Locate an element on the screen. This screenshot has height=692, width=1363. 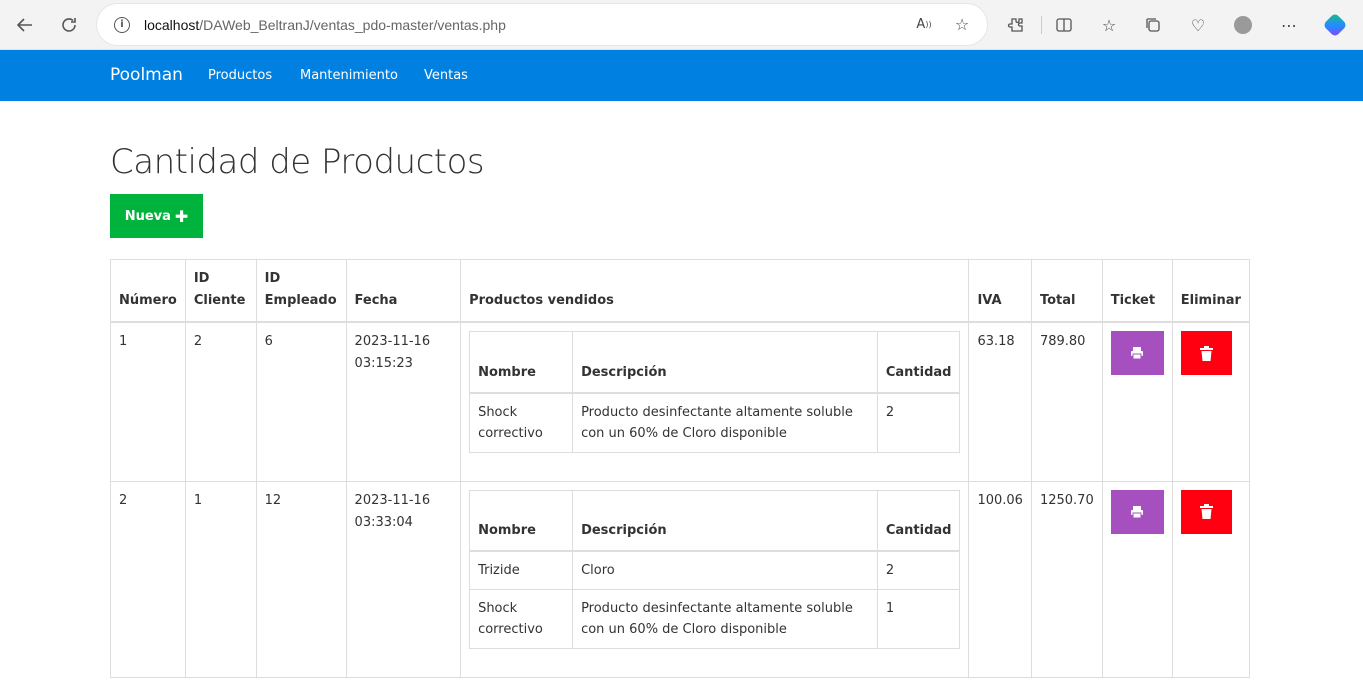
col-id-cliente: ID Cliente is located at coordinates (220, 291).